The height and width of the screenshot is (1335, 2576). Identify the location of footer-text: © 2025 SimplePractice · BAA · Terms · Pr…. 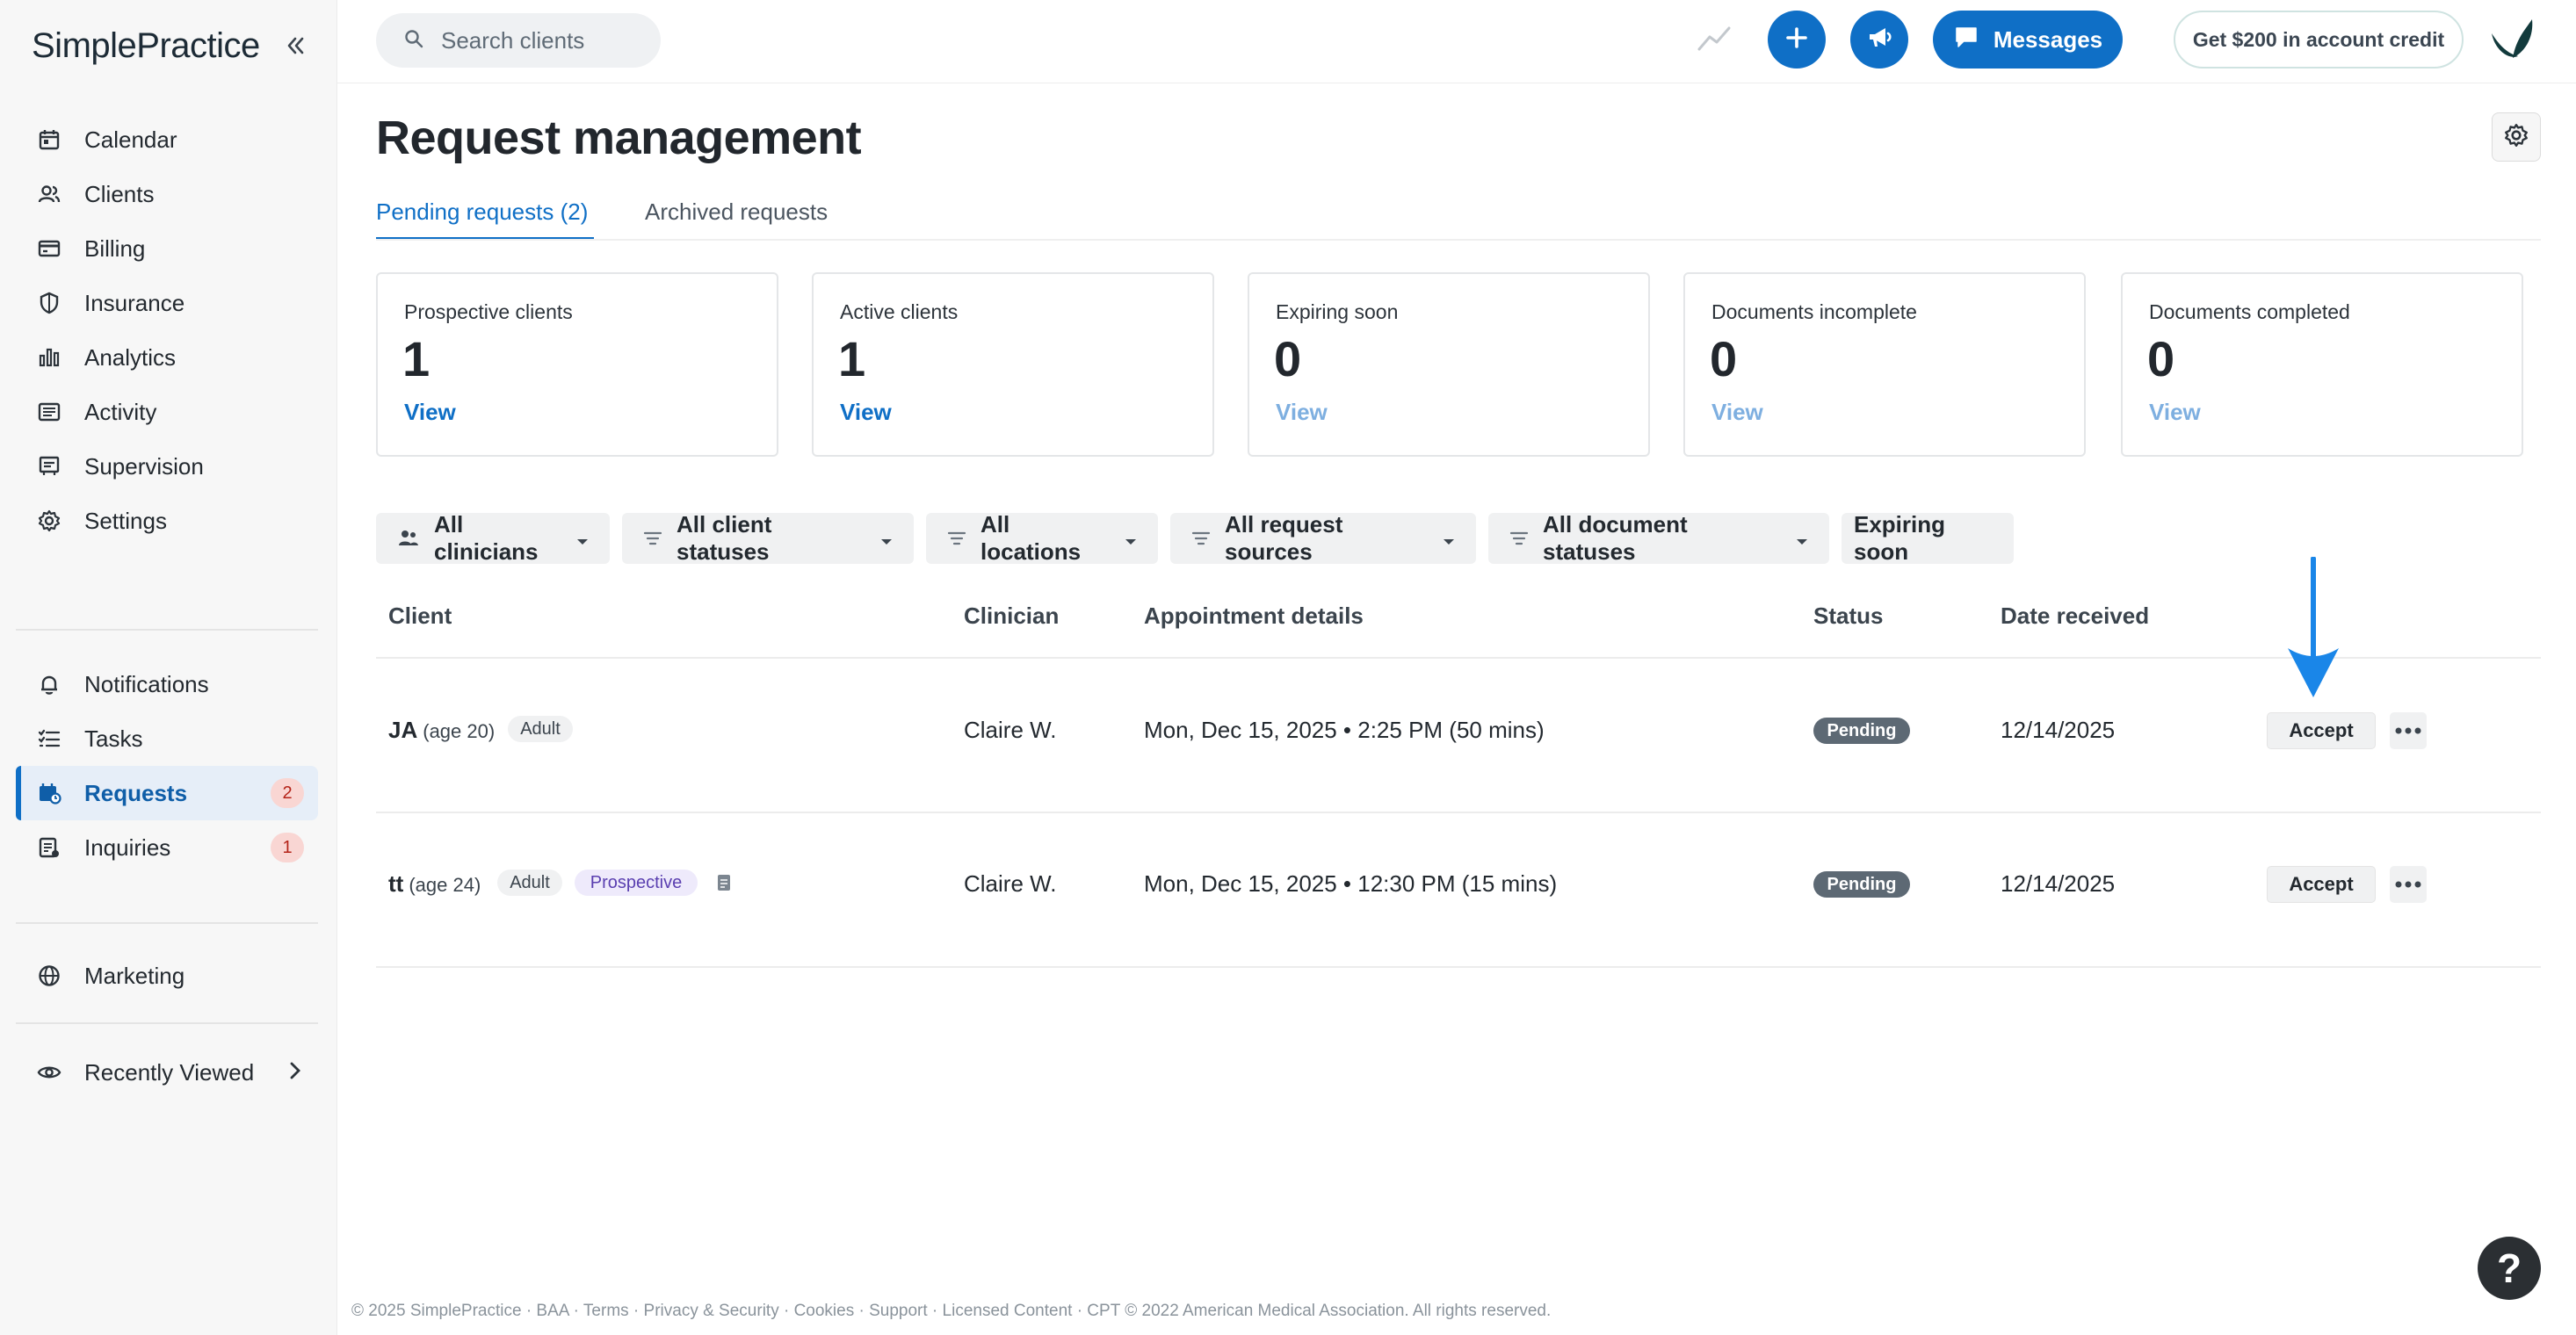
(951, 1311).